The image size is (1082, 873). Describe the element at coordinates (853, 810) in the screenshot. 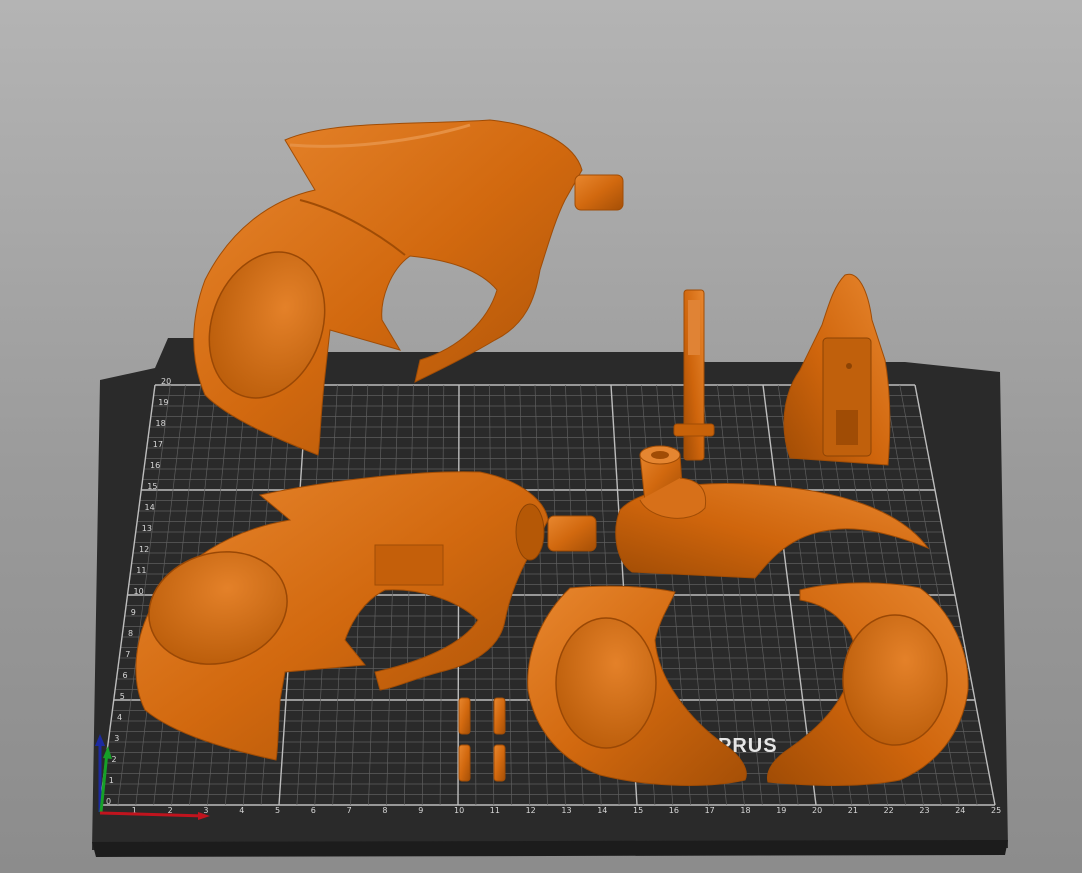

I see `x-tick-label: 21` at that location.